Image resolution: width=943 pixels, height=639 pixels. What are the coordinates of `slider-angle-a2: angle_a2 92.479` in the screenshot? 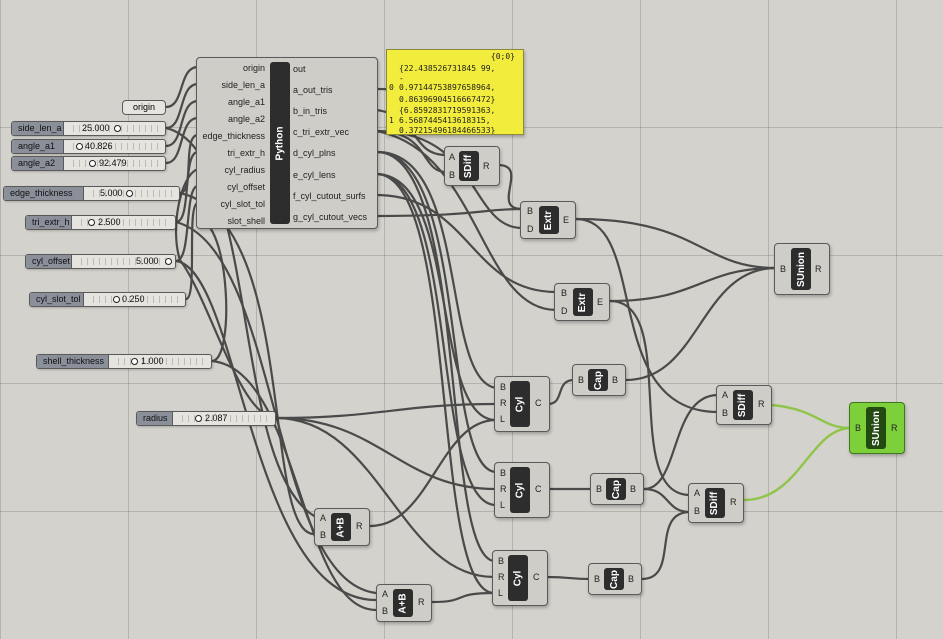 It's located at (88, 163).